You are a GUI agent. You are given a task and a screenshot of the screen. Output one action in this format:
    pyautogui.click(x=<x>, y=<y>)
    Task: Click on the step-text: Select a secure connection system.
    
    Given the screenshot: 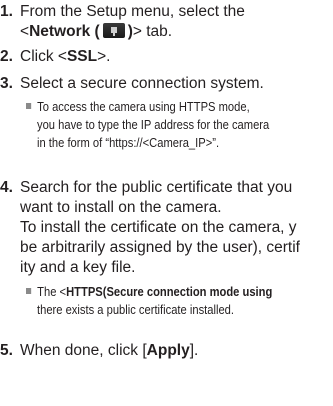 What is the action you would take?
    pyautogui.click(x=142, y=83)
    